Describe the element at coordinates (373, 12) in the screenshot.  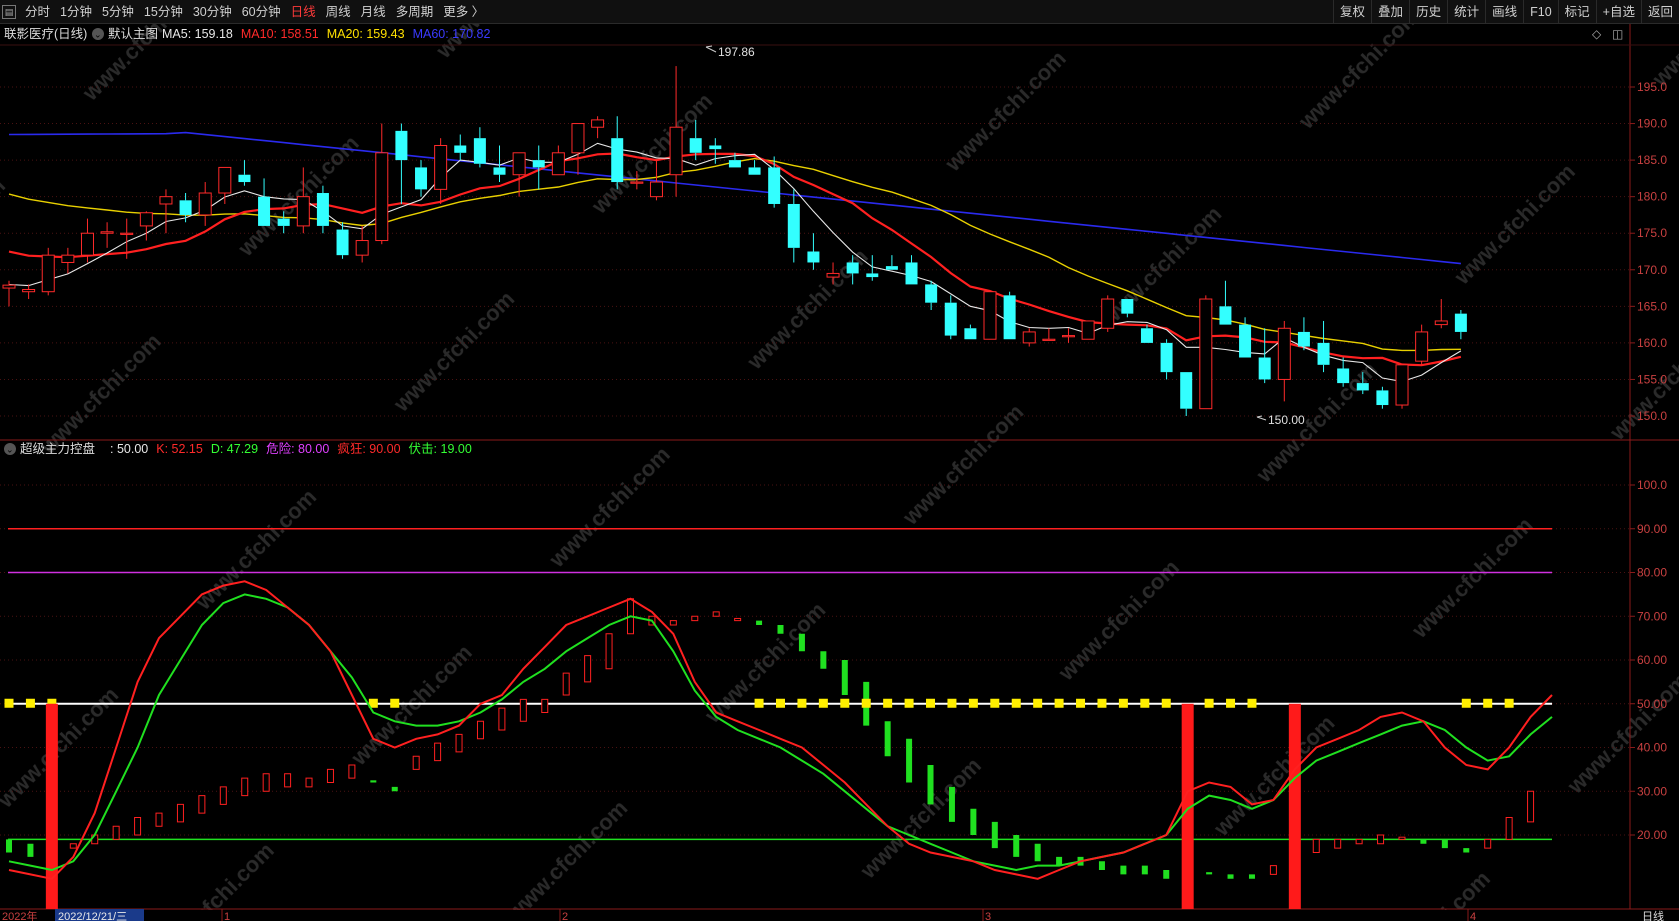
I see `period-tab: 月线` at that location.